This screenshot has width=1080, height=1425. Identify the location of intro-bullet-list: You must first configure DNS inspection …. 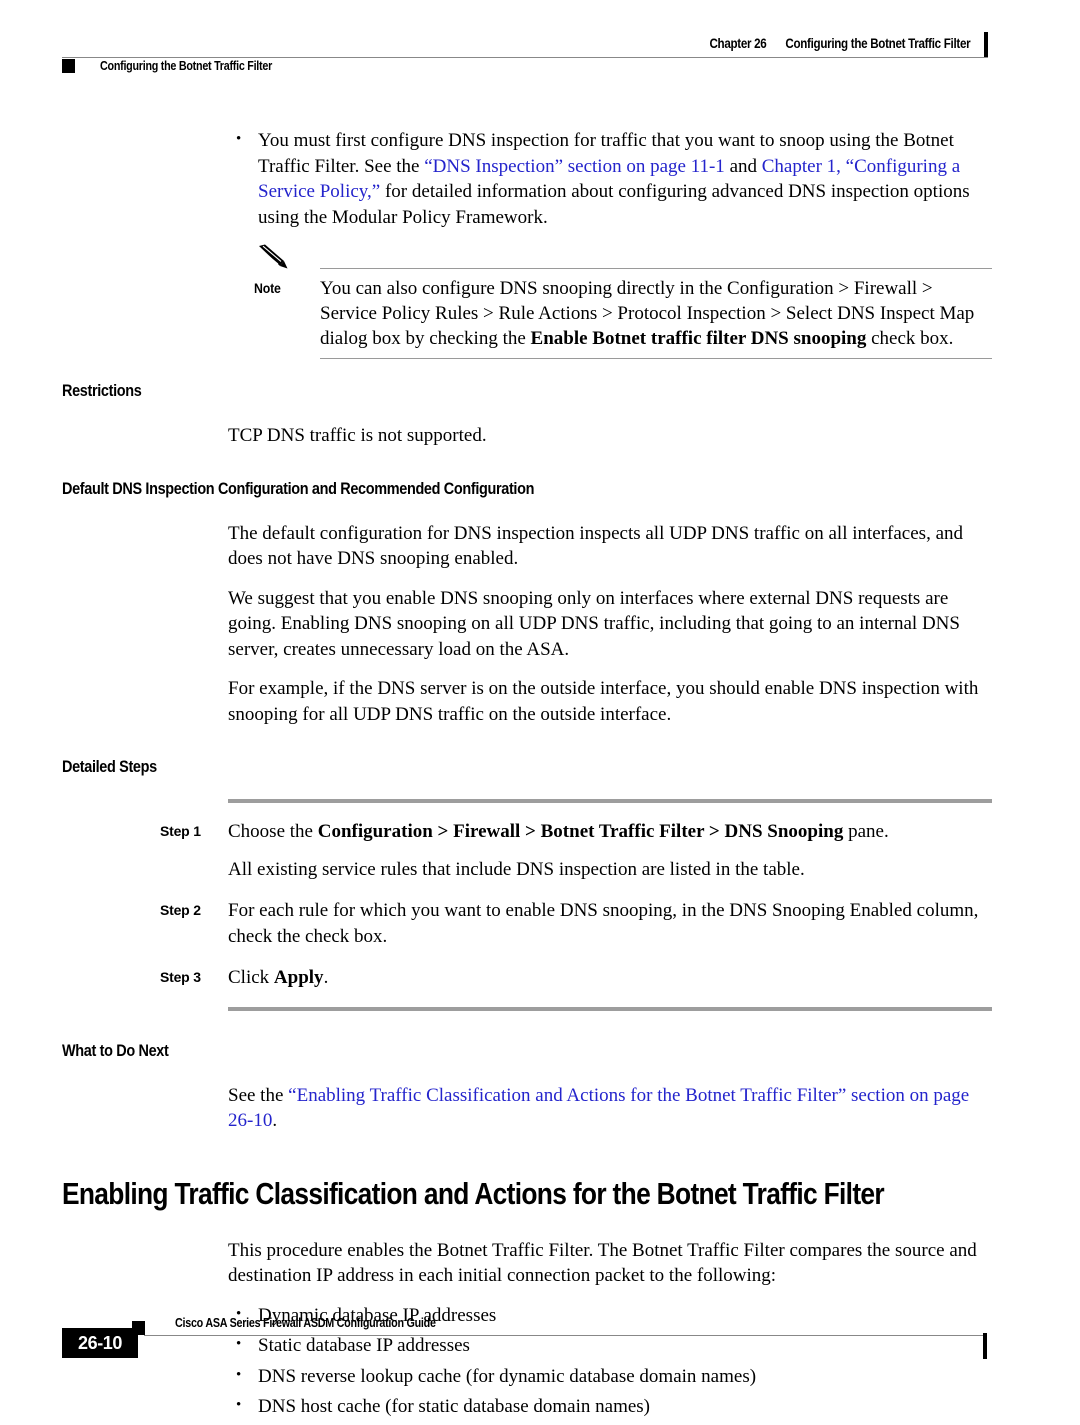
(610, 178).